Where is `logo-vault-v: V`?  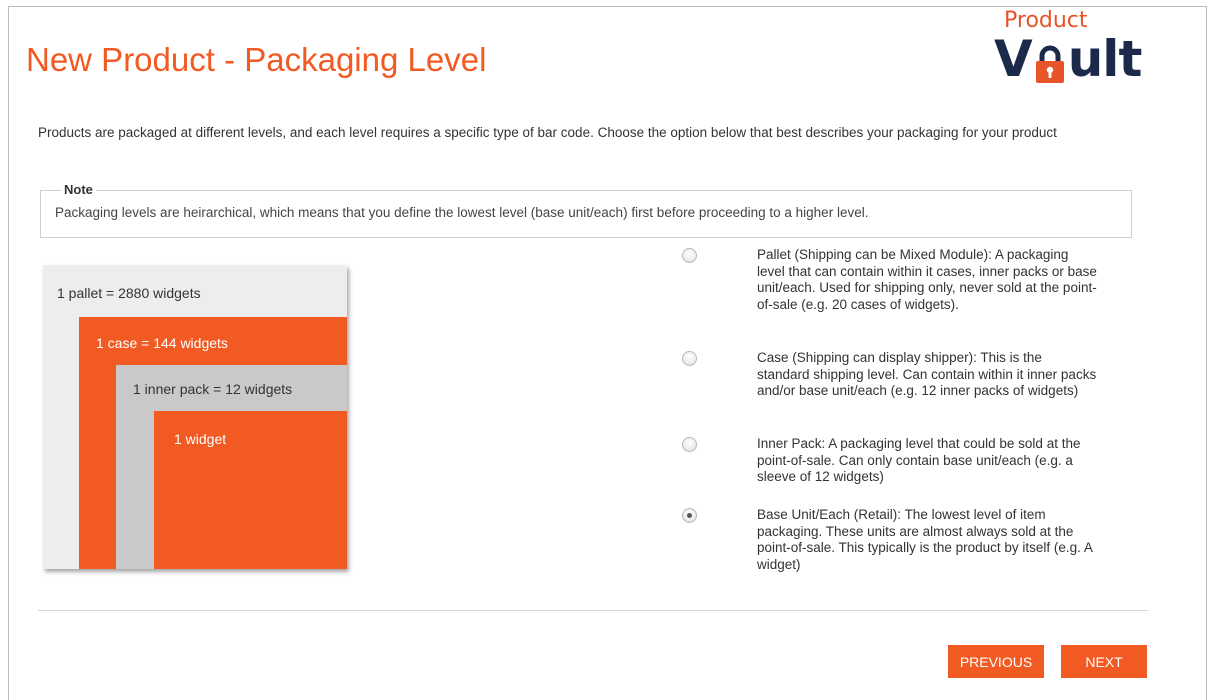
logo-vault-v: V is located at coordinates (1013, 59).